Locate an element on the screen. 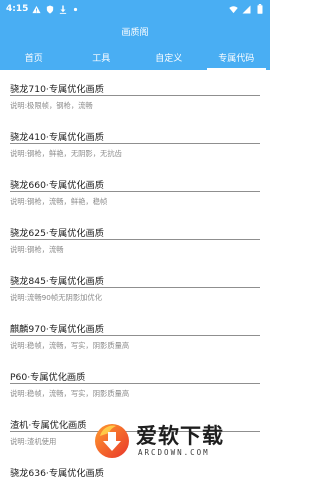  item-description: 说明:渣机使用 is located at coordinates (33, 441).